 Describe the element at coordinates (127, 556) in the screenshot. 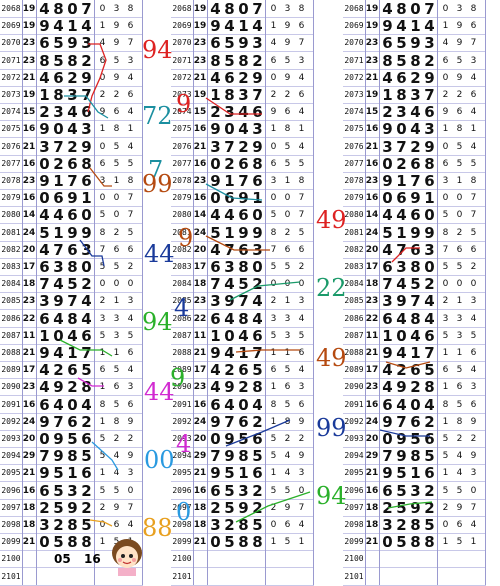

I see `mascot-face` at that location.